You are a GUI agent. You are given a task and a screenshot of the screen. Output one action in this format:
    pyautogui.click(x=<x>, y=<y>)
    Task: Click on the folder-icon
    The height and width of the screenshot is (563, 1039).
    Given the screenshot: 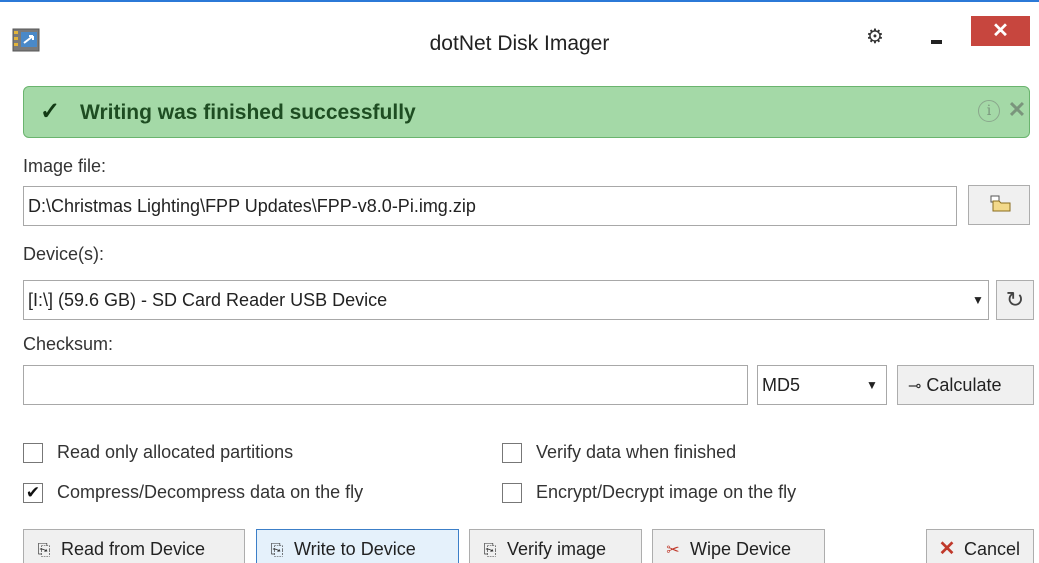 What is the action you would take?
    pyautogui.click(x=1000, y=203)
    